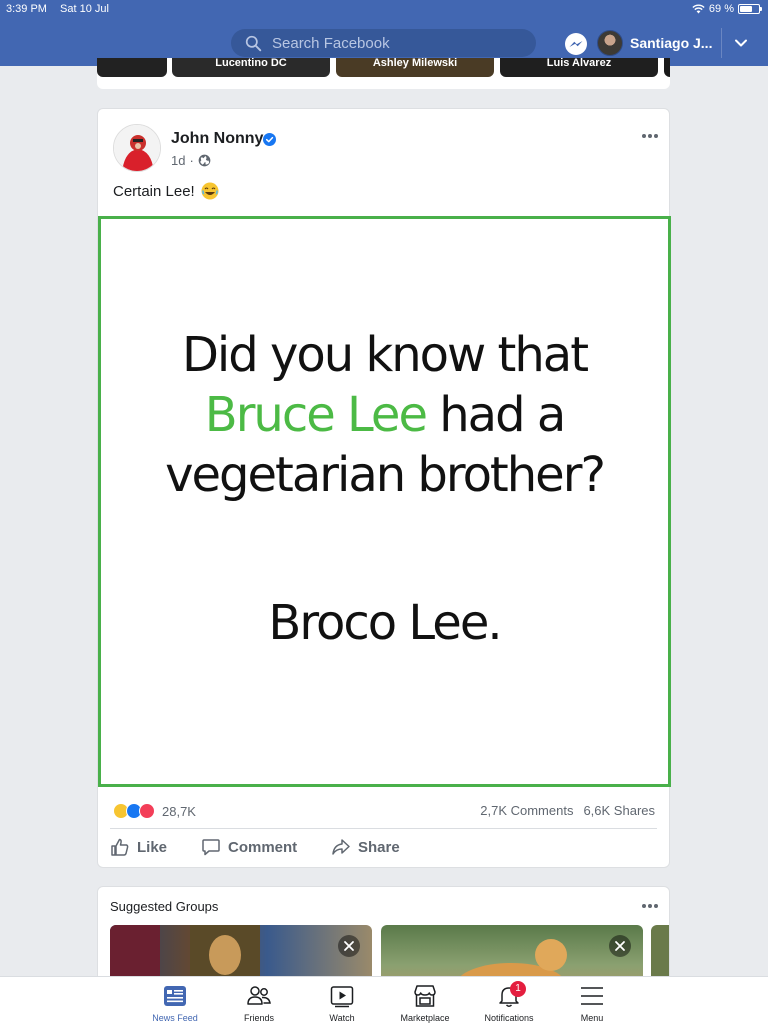 This screenshot has height=1024, width=768. I want to click on story-label: Luis Alvarez, so click(579, 63).